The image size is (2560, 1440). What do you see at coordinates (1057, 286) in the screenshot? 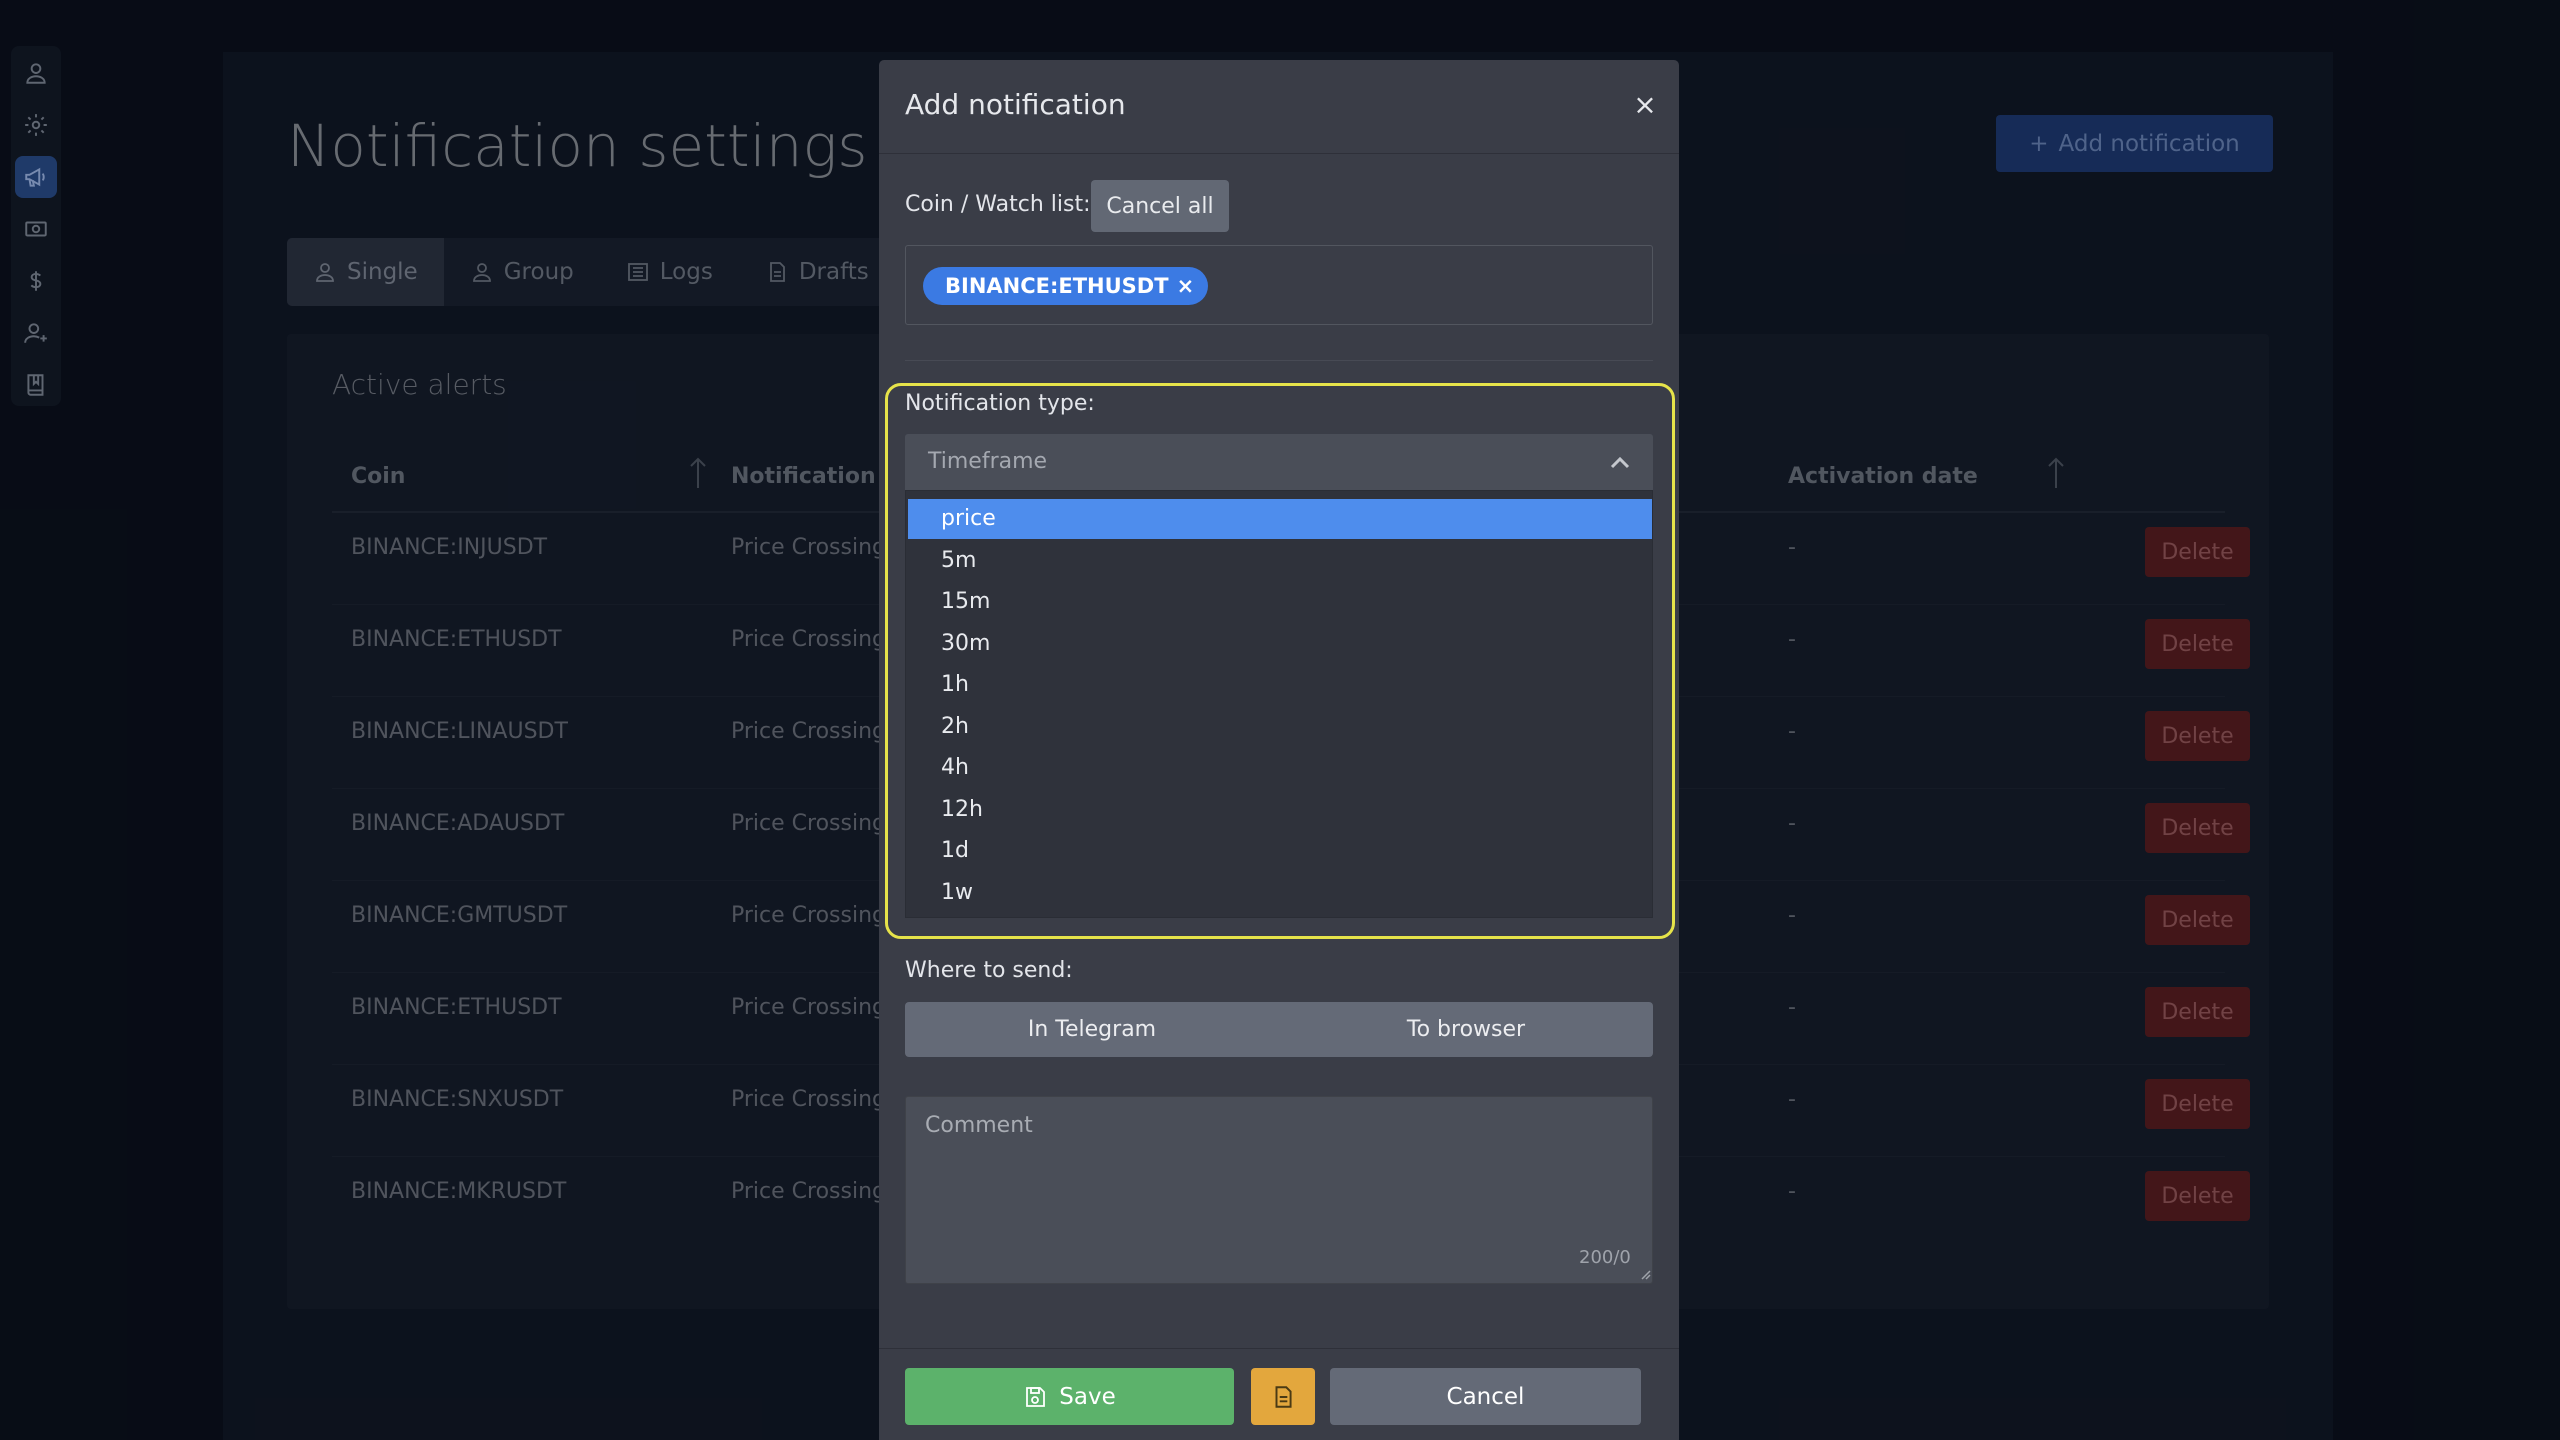
I see `chip-label: BINANCE:ETHUSDT` at bounding box center [1057, 286].